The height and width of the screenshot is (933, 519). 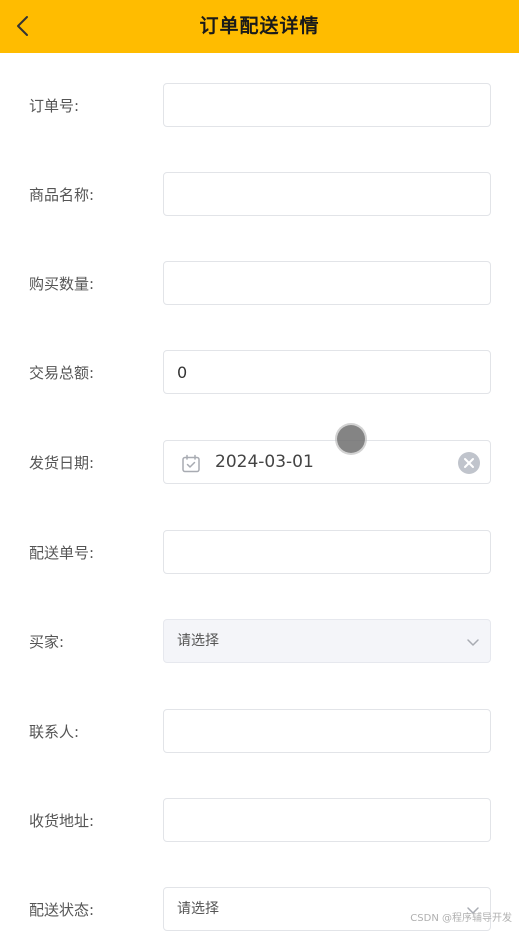 I want to click on order-no-label: 订单号:, so click(x=54, y=106).